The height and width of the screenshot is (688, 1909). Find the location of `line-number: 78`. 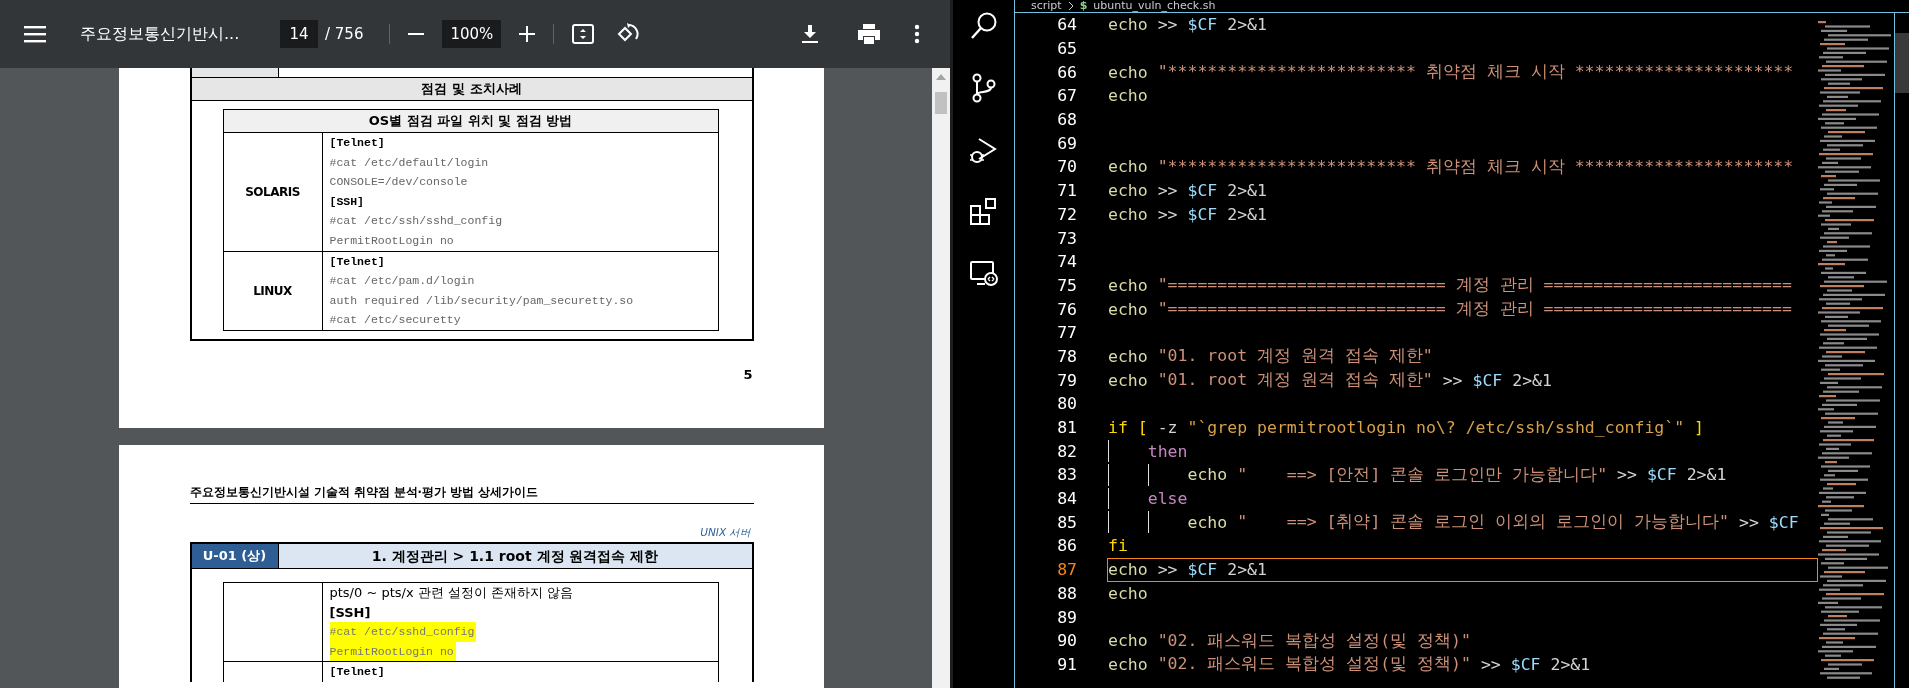

line-number: 78 is located at coordinates (1066, 356).